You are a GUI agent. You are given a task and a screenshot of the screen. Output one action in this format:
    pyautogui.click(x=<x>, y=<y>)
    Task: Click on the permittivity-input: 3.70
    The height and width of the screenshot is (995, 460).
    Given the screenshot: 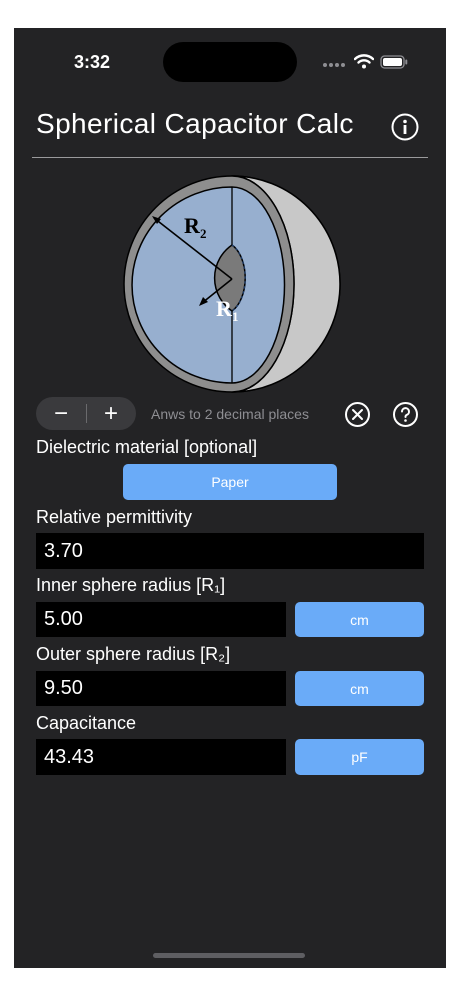 What is the action you would take?
    pyautogui.click(x=230, y=551)
    